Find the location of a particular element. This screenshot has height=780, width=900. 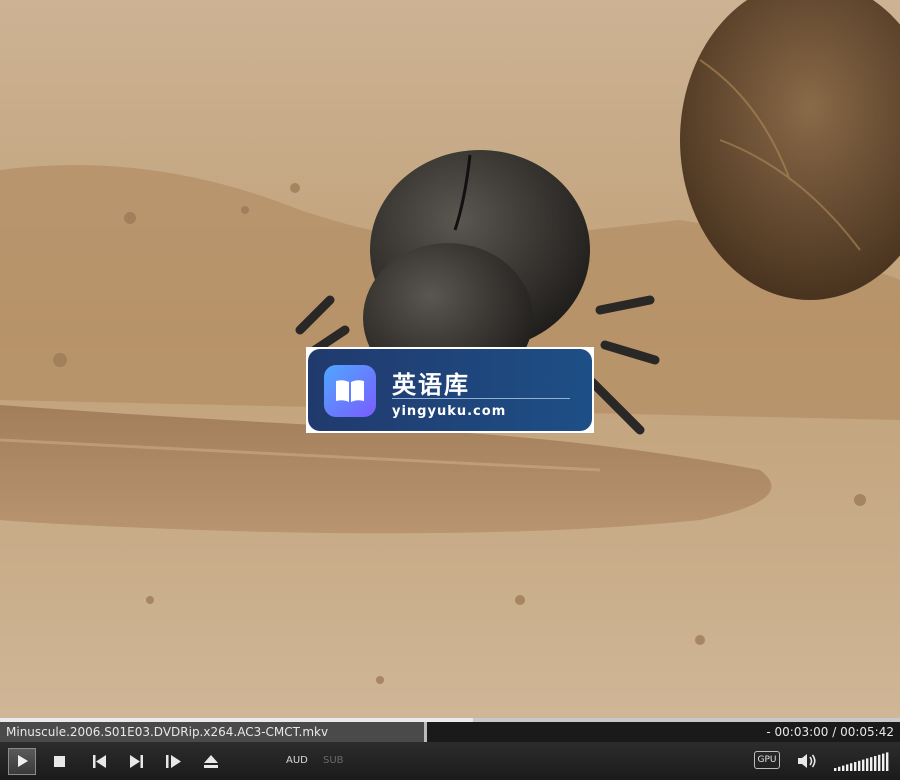

gpu-button: GPU is located at coordinates (767, 760).